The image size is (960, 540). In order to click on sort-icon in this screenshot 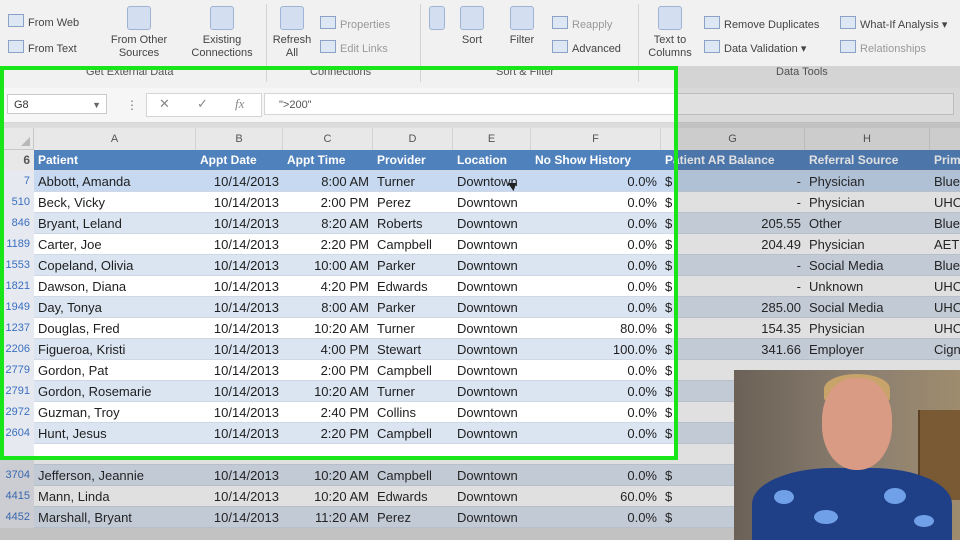, I will do `click(437, 18)`.